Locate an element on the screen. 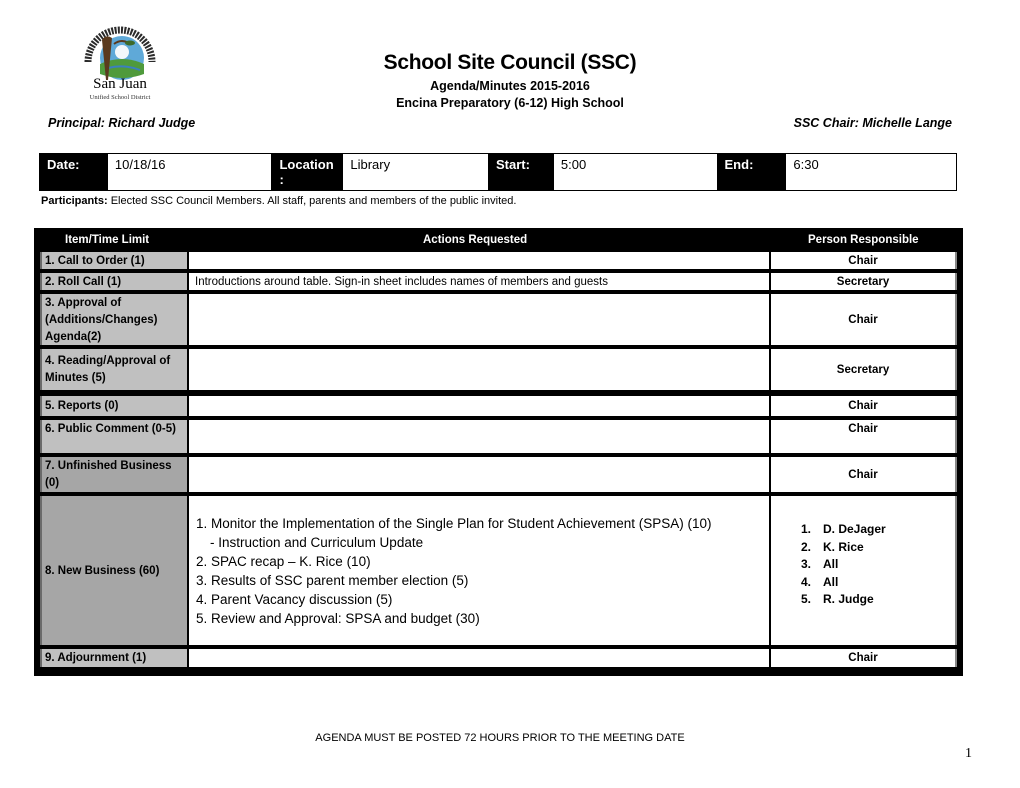 The width and height of the screenshot is (1020, 788). location-label: Location : is located at coordinates (307, 172).